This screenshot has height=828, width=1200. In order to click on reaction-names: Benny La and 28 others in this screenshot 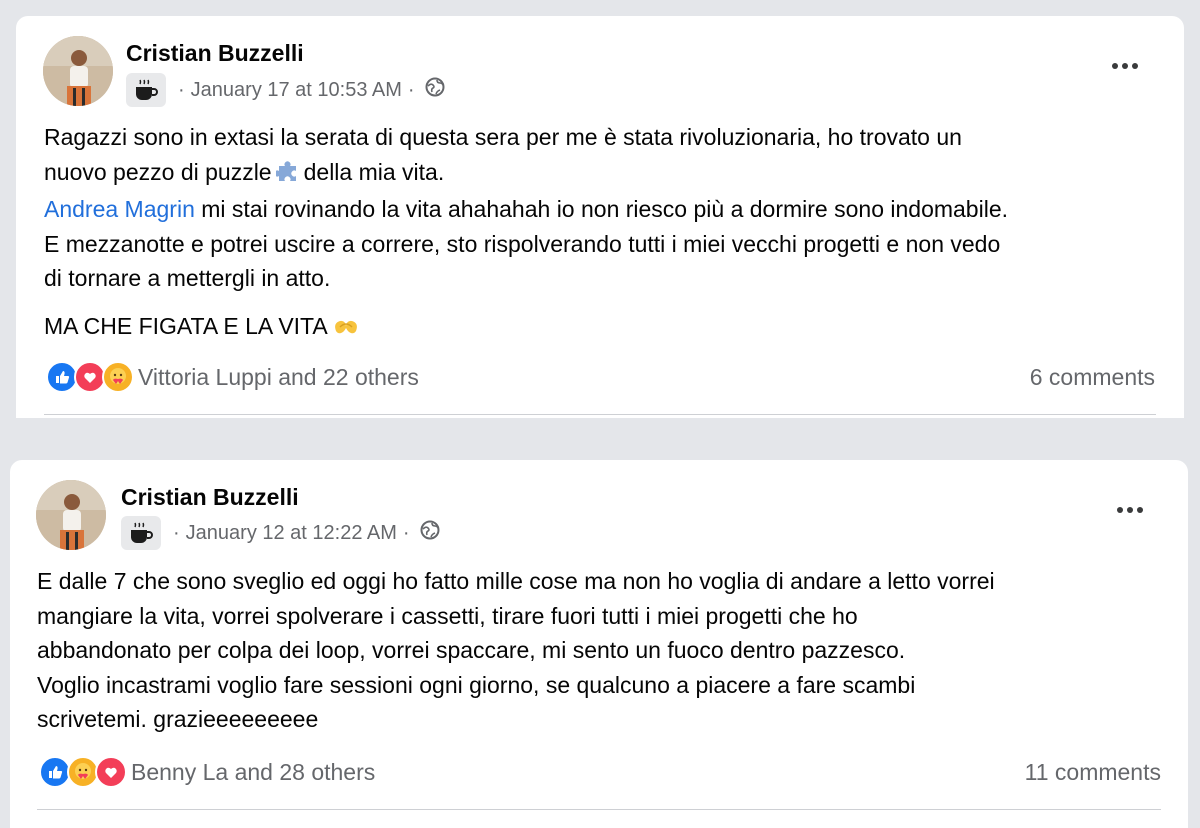, I will do `click(253, 772)`.